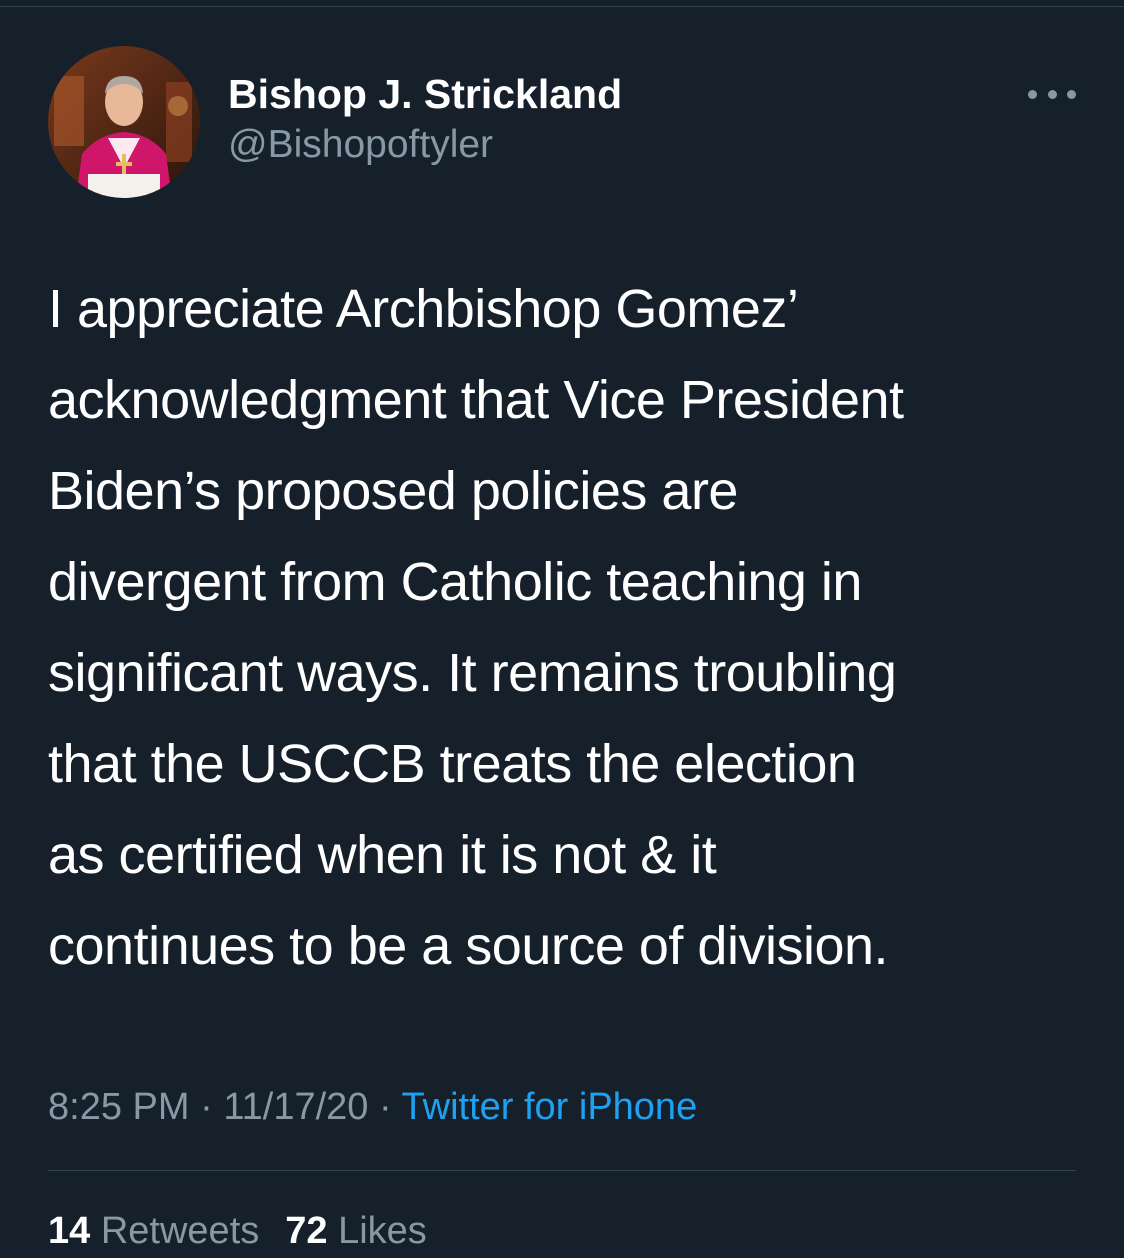  I want to click on retweets-stat: 14 Retweets, so click(153, 1231).